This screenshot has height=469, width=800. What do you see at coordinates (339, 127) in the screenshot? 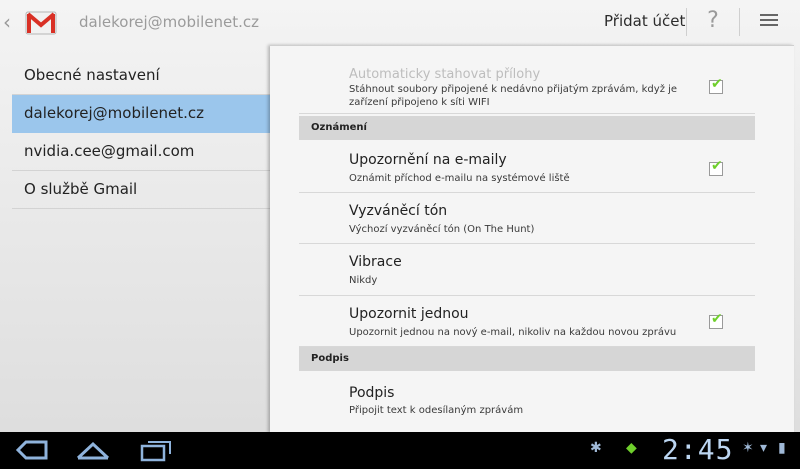
I see `section-title: Oznámení` at bounding box center [339, 127].